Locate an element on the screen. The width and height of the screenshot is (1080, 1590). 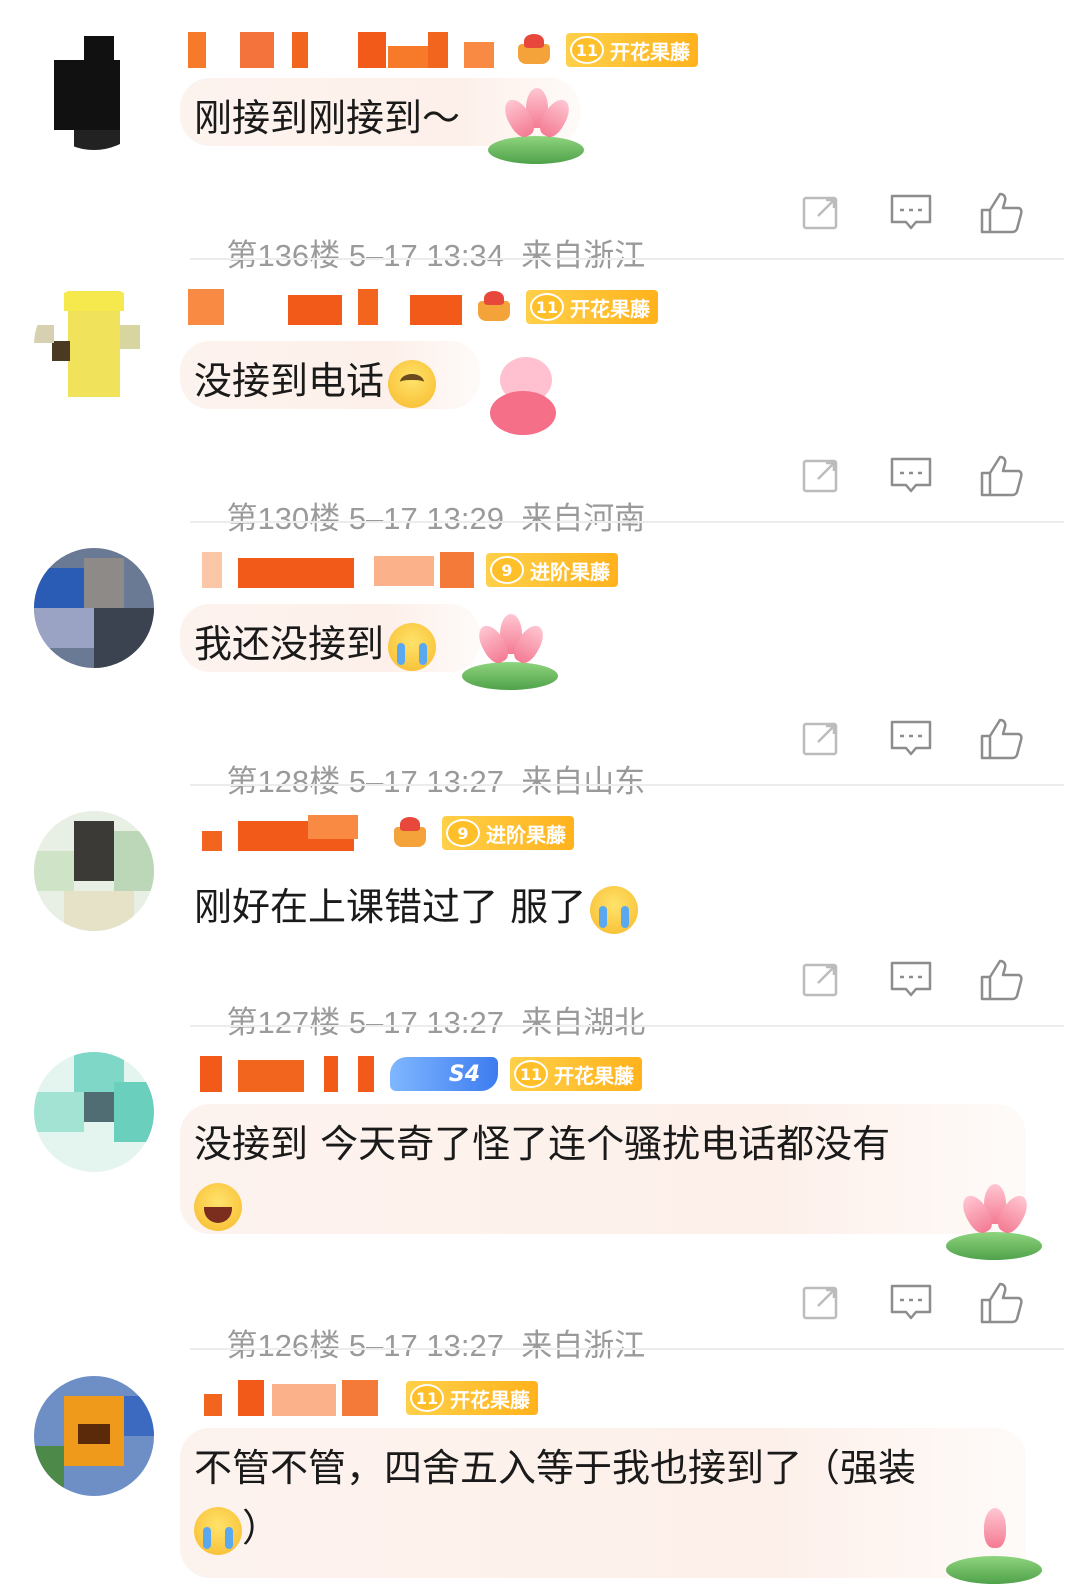
comment-time: 13:29 is located at coordinates (465, 518).